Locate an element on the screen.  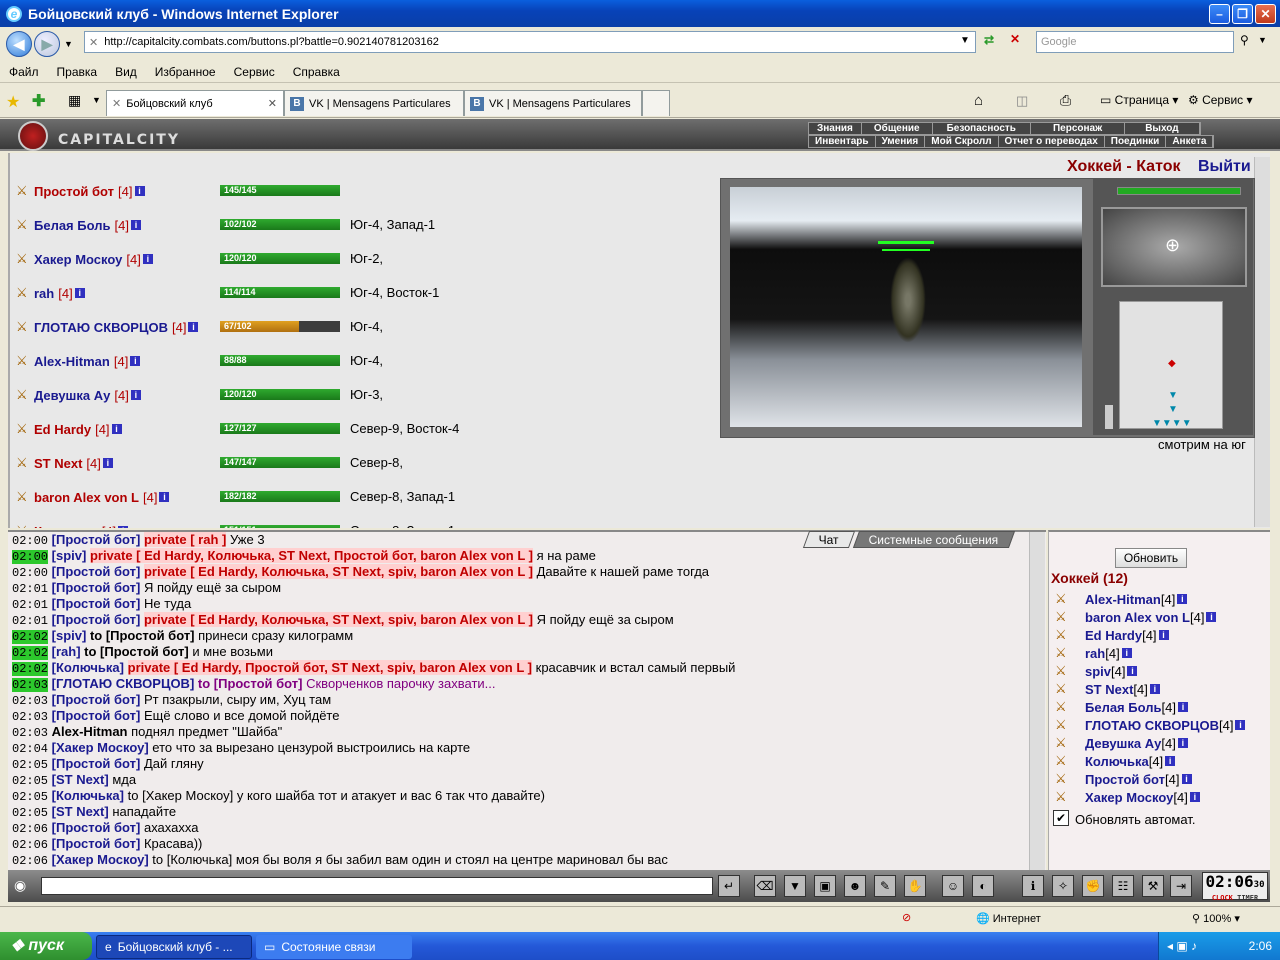
exit-link: Выйти is located at coordinates (1224, 167).